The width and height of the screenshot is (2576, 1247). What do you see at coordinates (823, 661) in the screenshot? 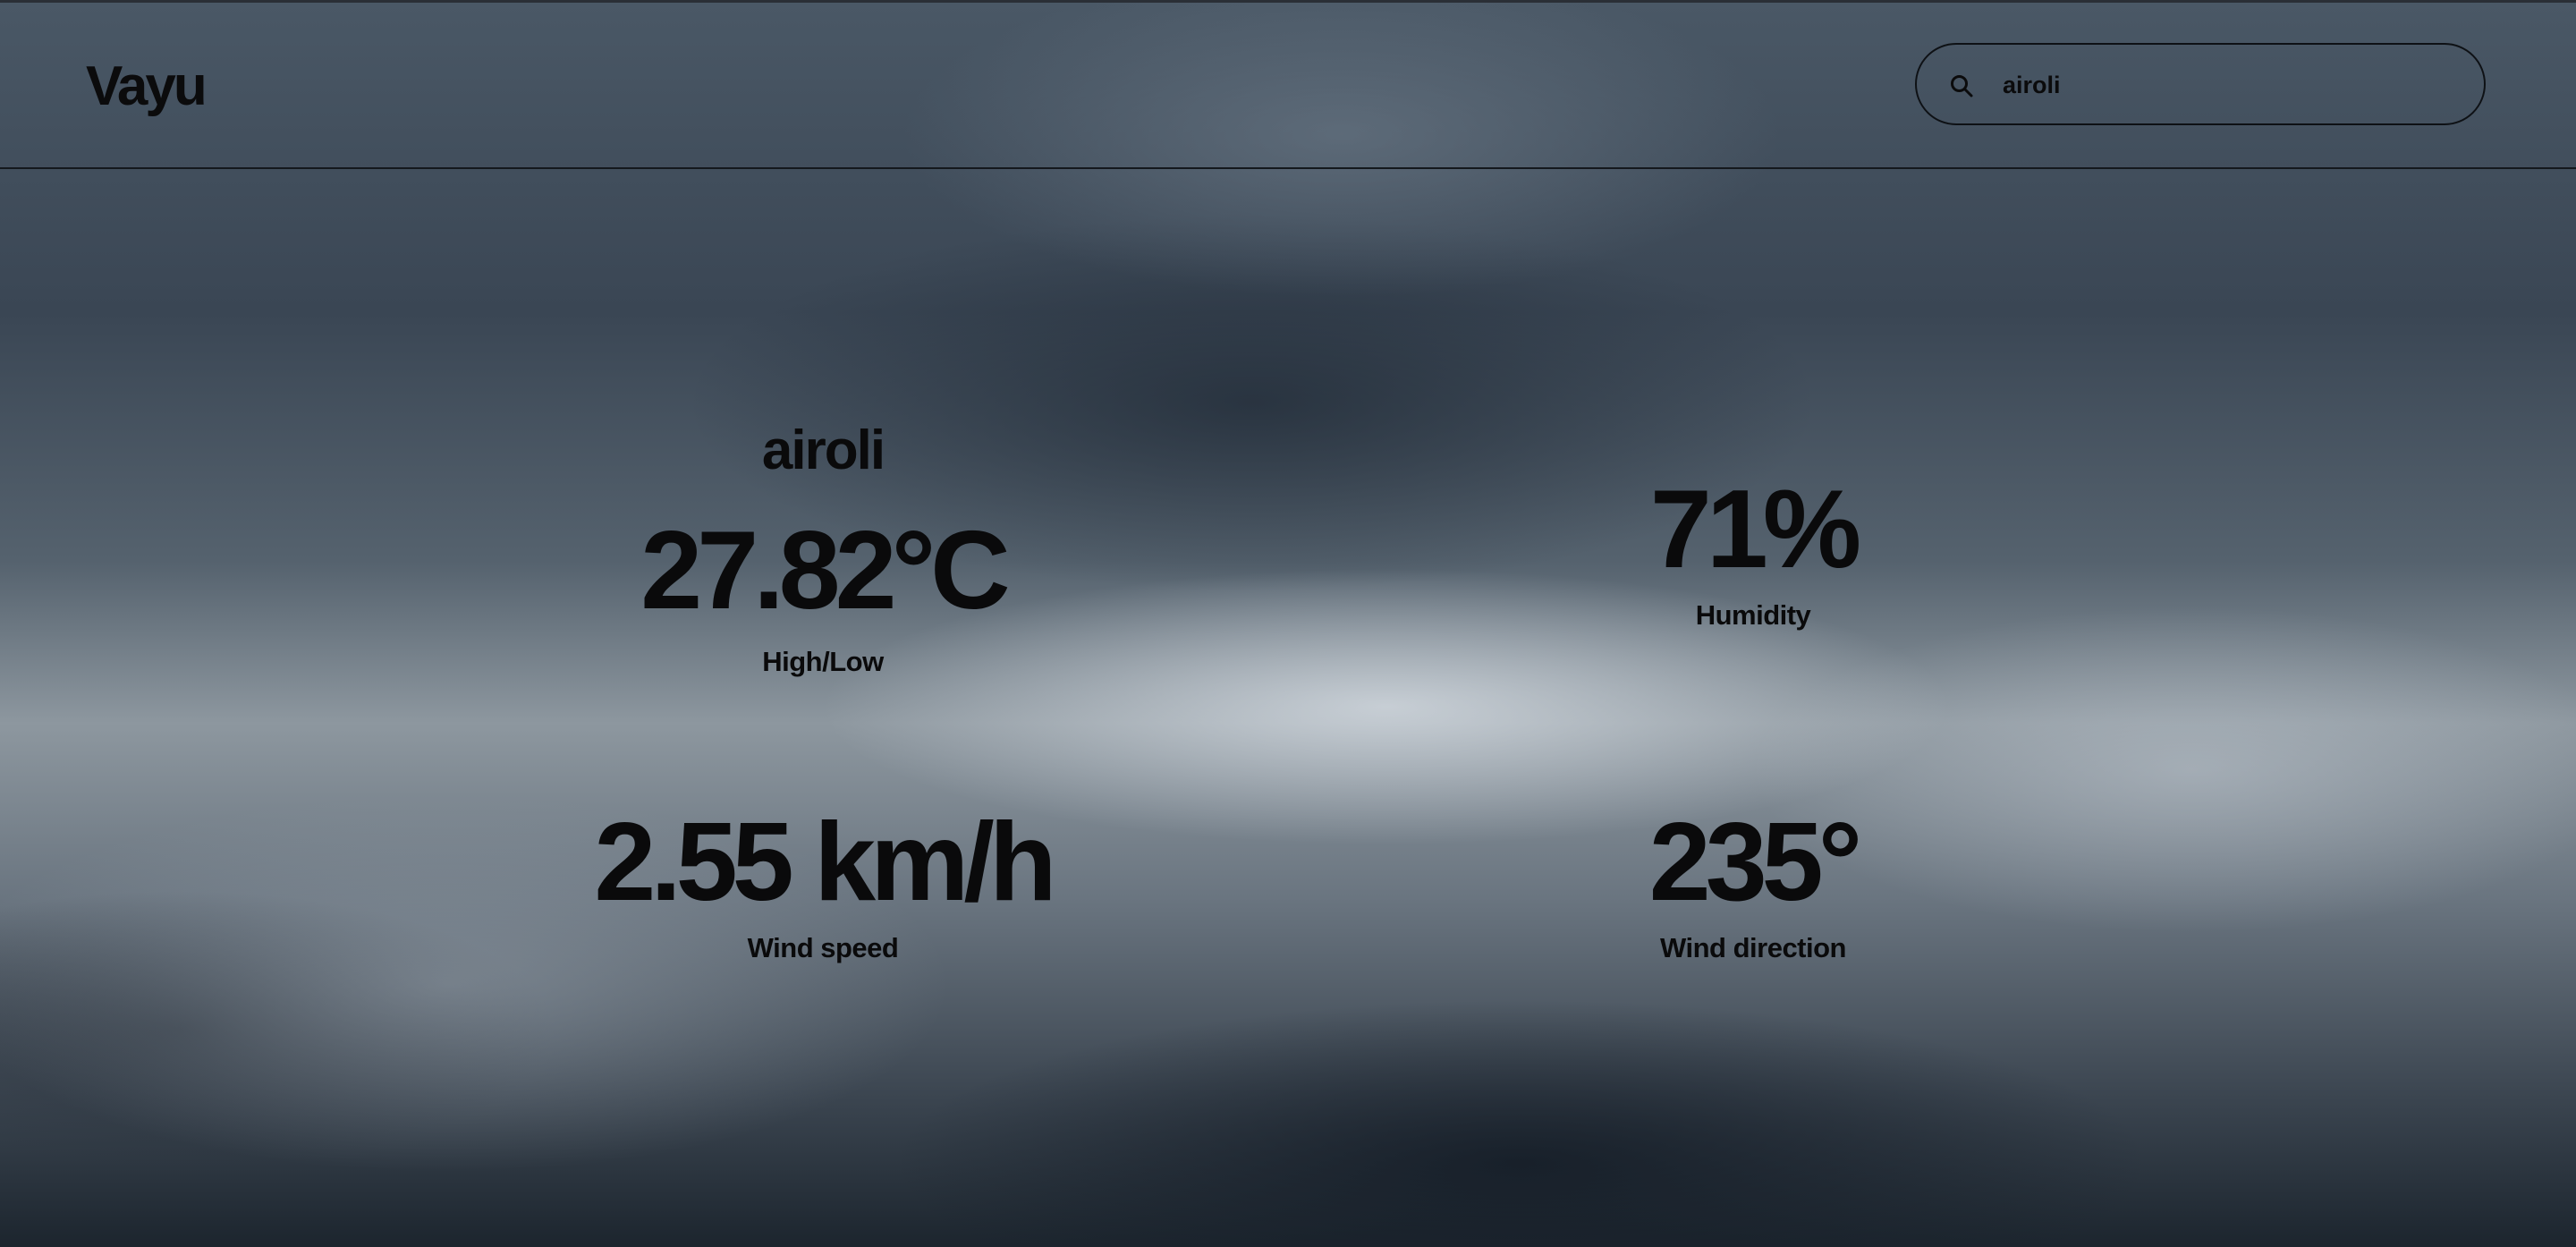
I see `temperature-label: High/Low` at bounding box center [823, 661].